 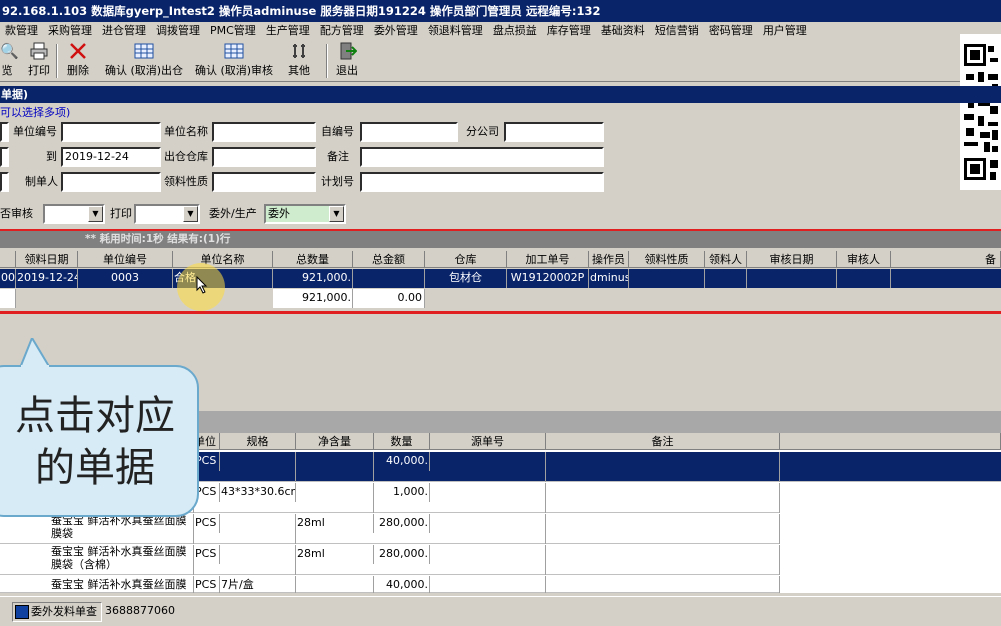 What do you see at coordinates (609, 259) in the screenshot?
I see `grid-header: 操作员` at bounding box center [609, 259].